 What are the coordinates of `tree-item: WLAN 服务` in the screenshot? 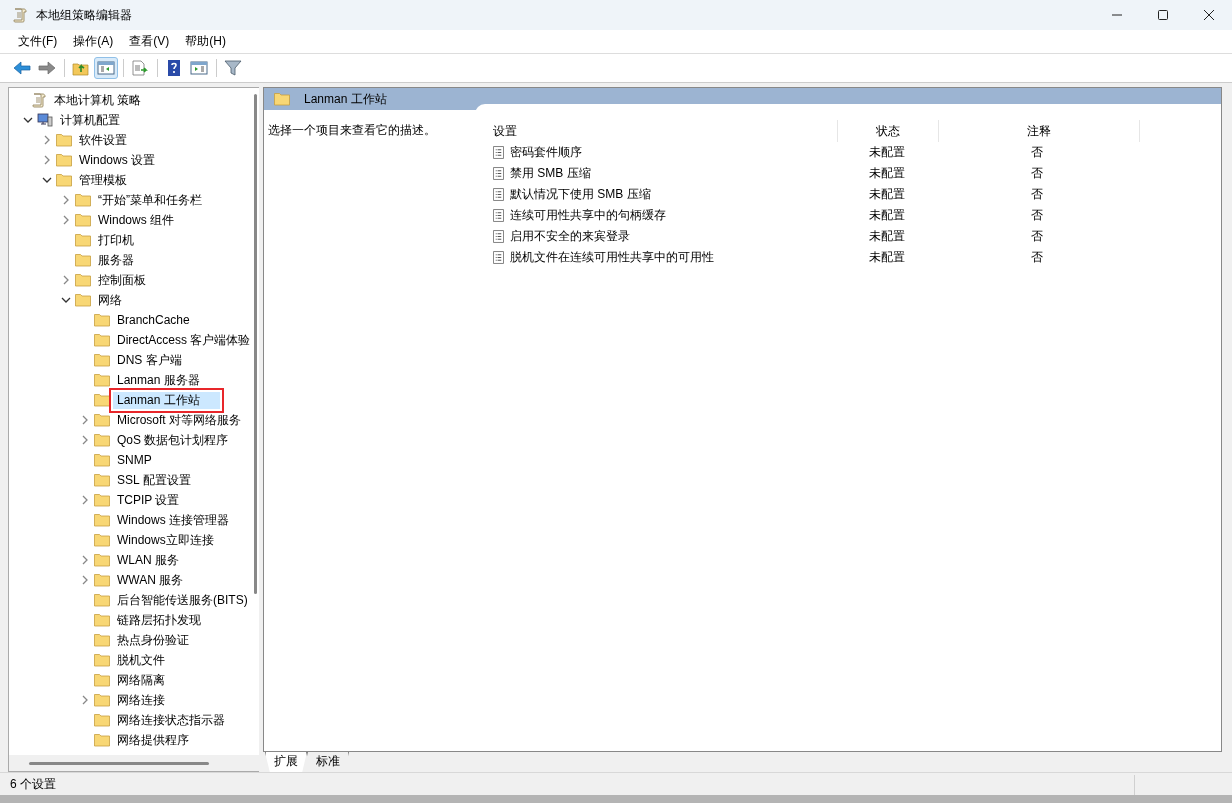 It's located at (148, 560).